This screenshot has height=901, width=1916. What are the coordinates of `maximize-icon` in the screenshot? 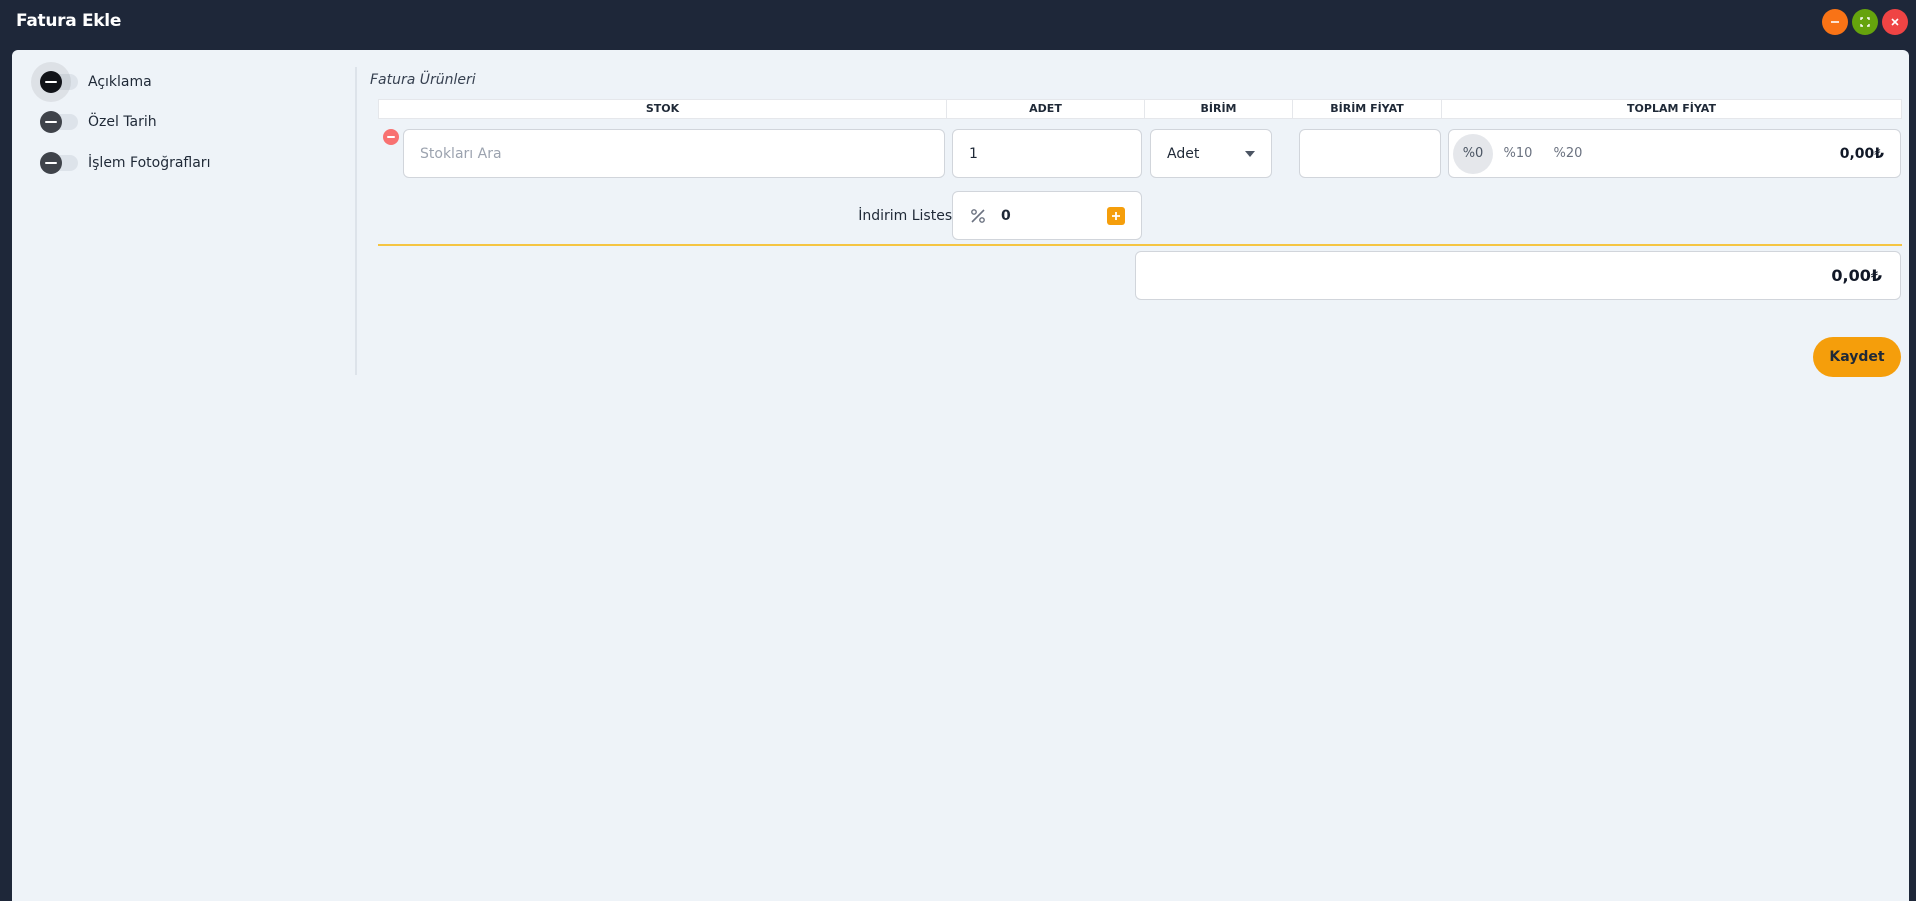 It's located at (1865, 22).